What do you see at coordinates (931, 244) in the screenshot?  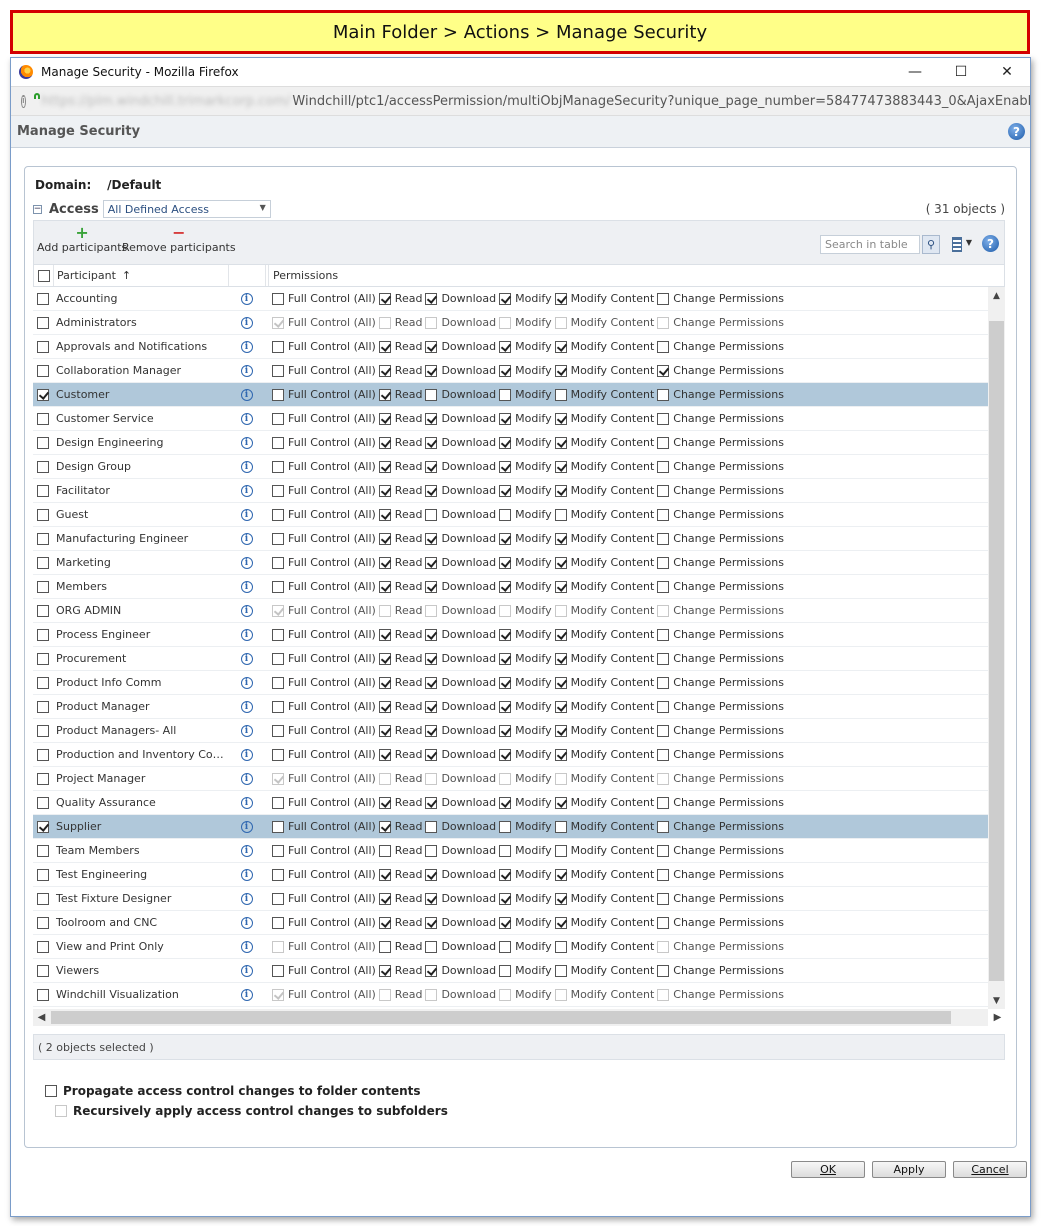 I see `search-icon: ⚲` at bounding box center [931, 244].